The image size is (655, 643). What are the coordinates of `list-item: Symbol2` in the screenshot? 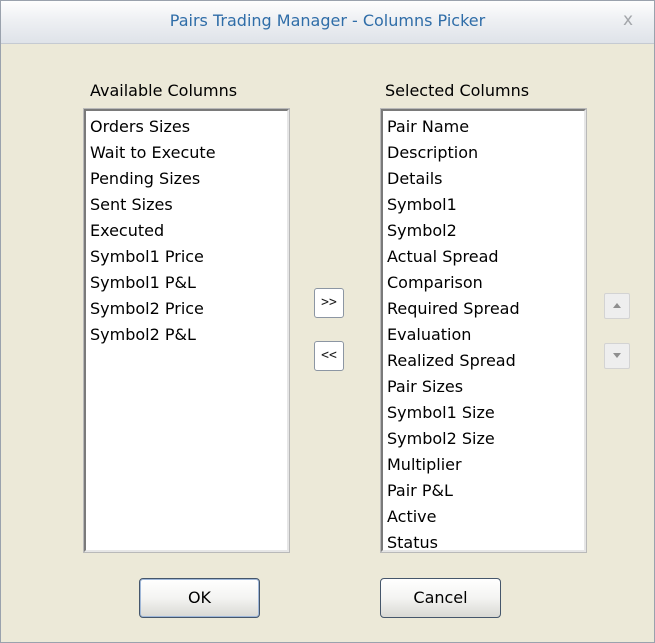 It's located at (485, 231).